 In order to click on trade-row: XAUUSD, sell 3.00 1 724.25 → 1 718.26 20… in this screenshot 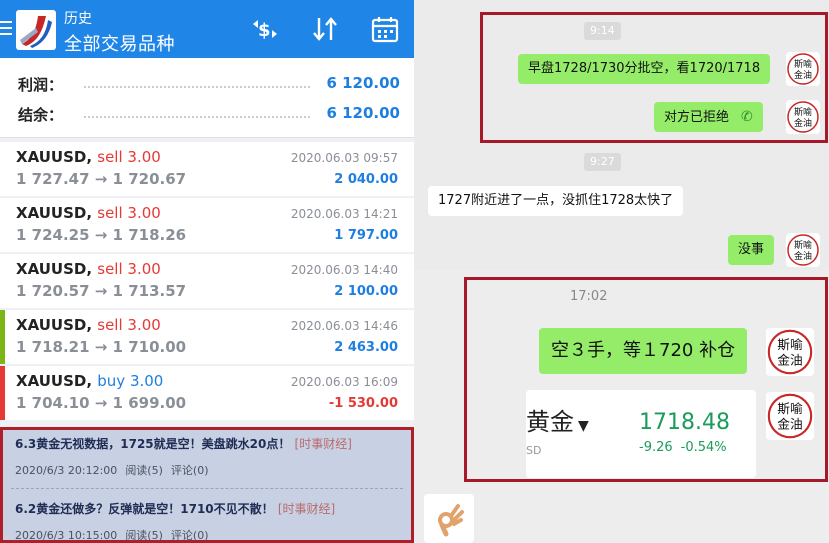, I will do `click(207, 225)`.